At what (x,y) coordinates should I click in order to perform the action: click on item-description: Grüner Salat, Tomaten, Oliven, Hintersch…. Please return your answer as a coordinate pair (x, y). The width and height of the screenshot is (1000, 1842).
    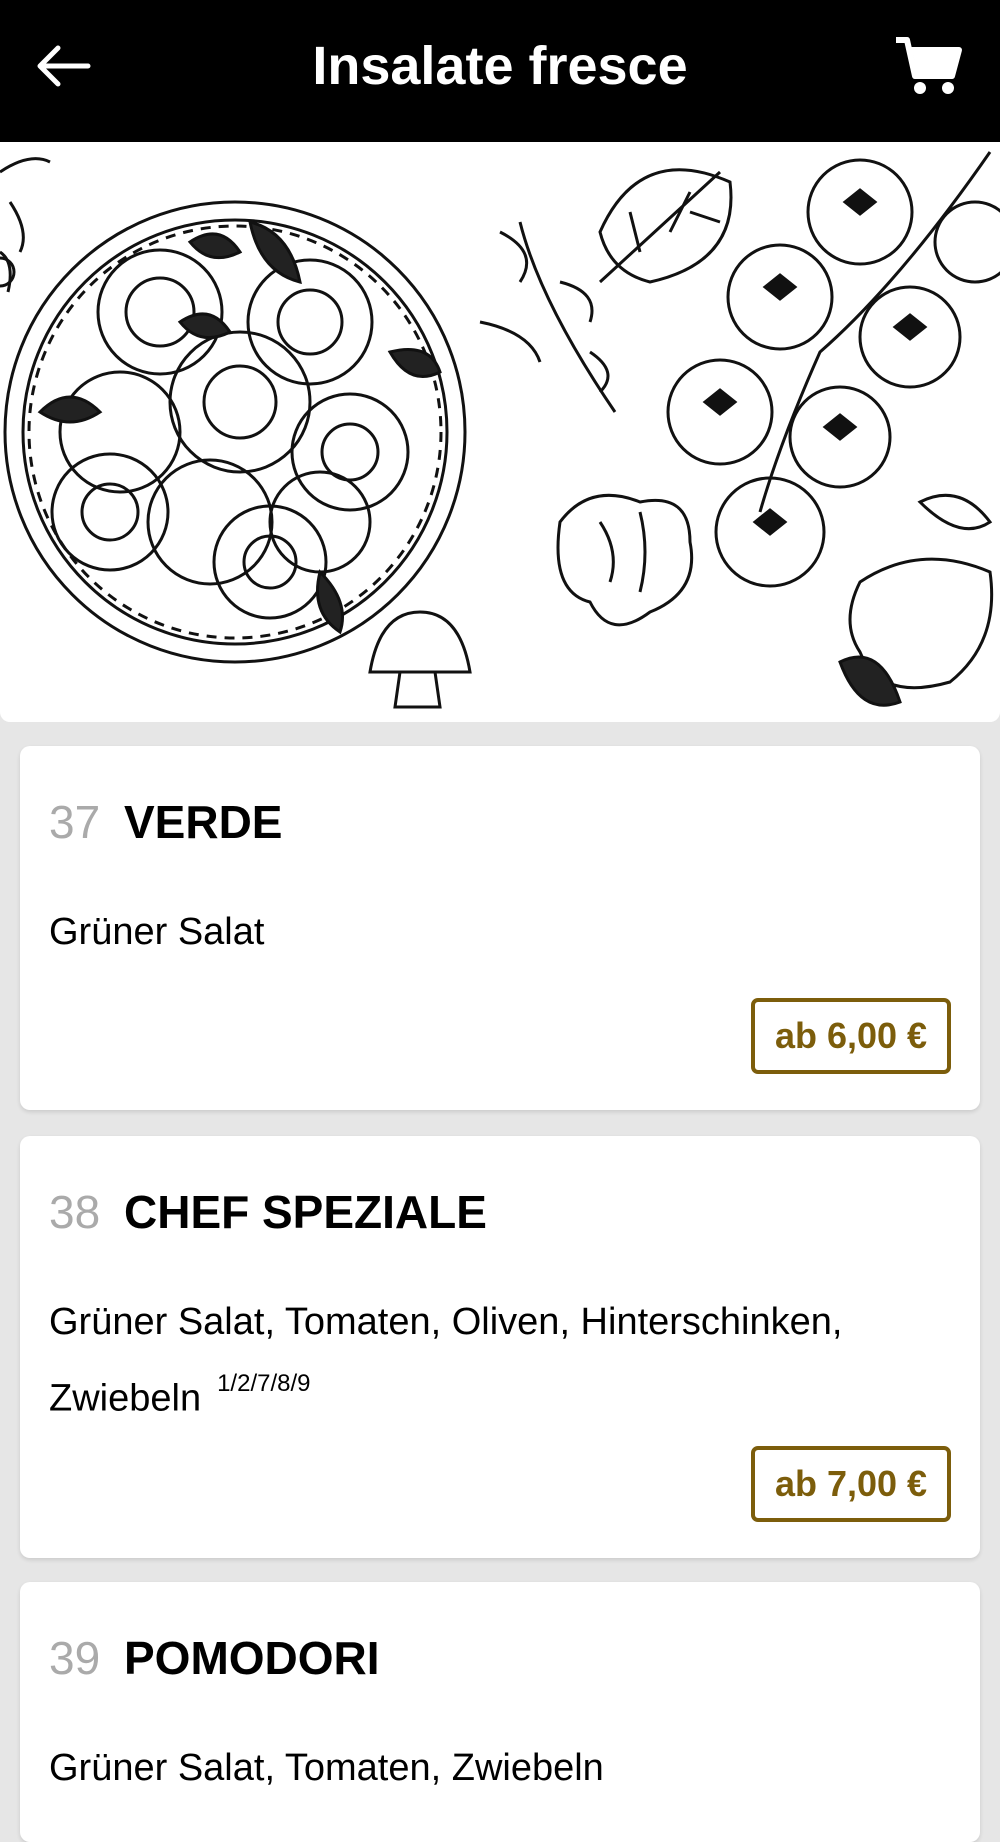
    Looking at the image, I should click on (489, 1360).